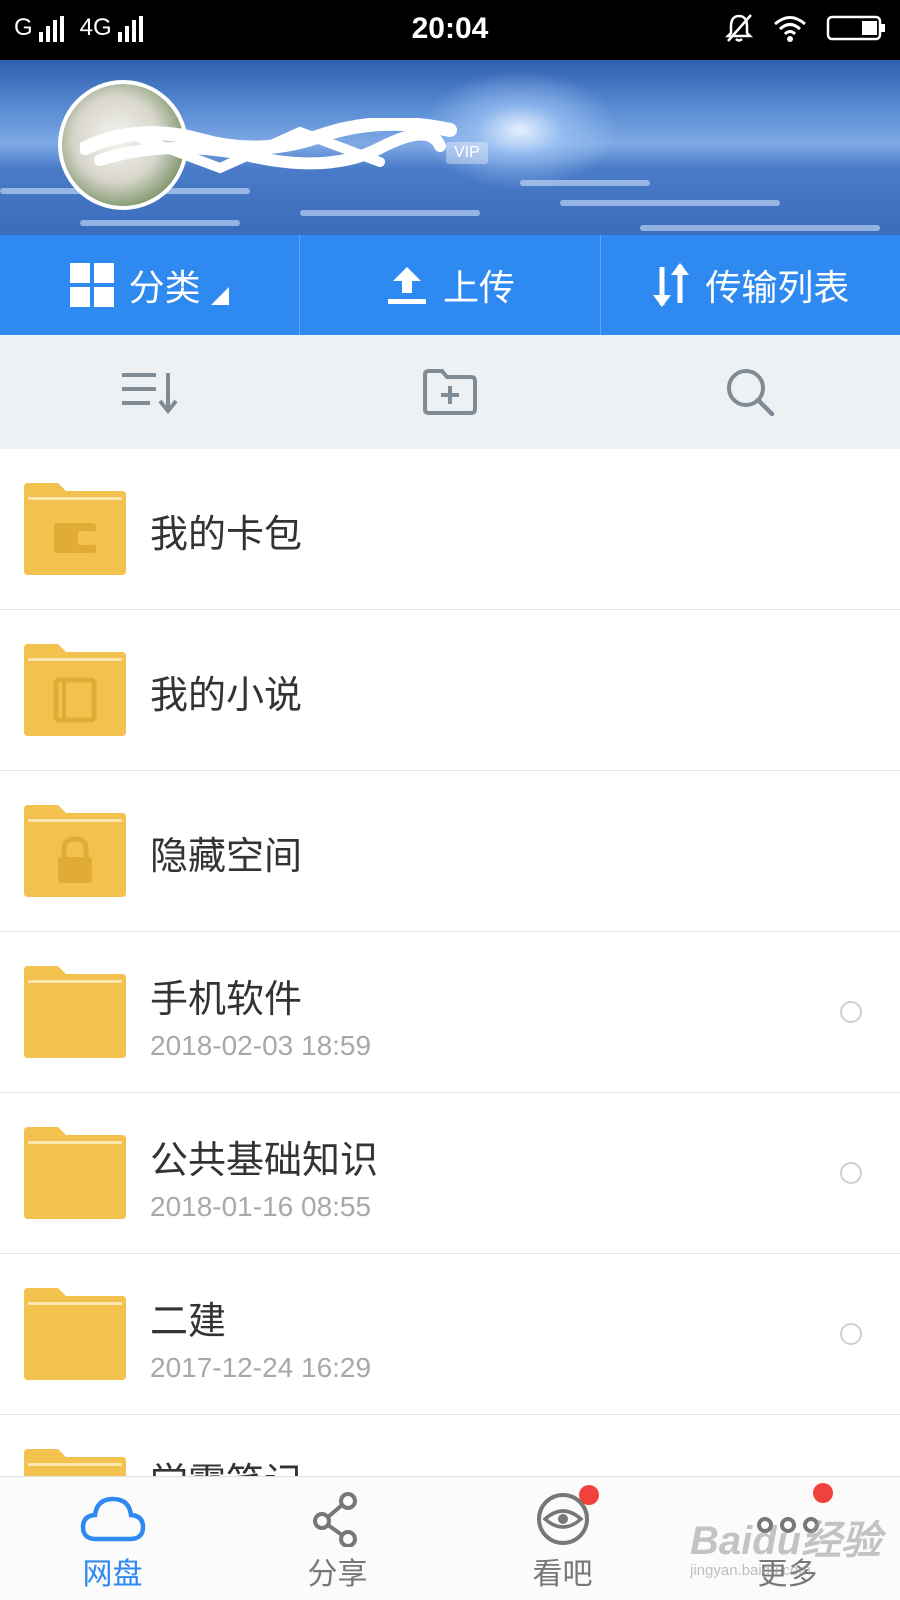 This screenshot has height=1600, width=900. I want to click on file-date: 2017-12-24 16:29, so click(261, 1367).